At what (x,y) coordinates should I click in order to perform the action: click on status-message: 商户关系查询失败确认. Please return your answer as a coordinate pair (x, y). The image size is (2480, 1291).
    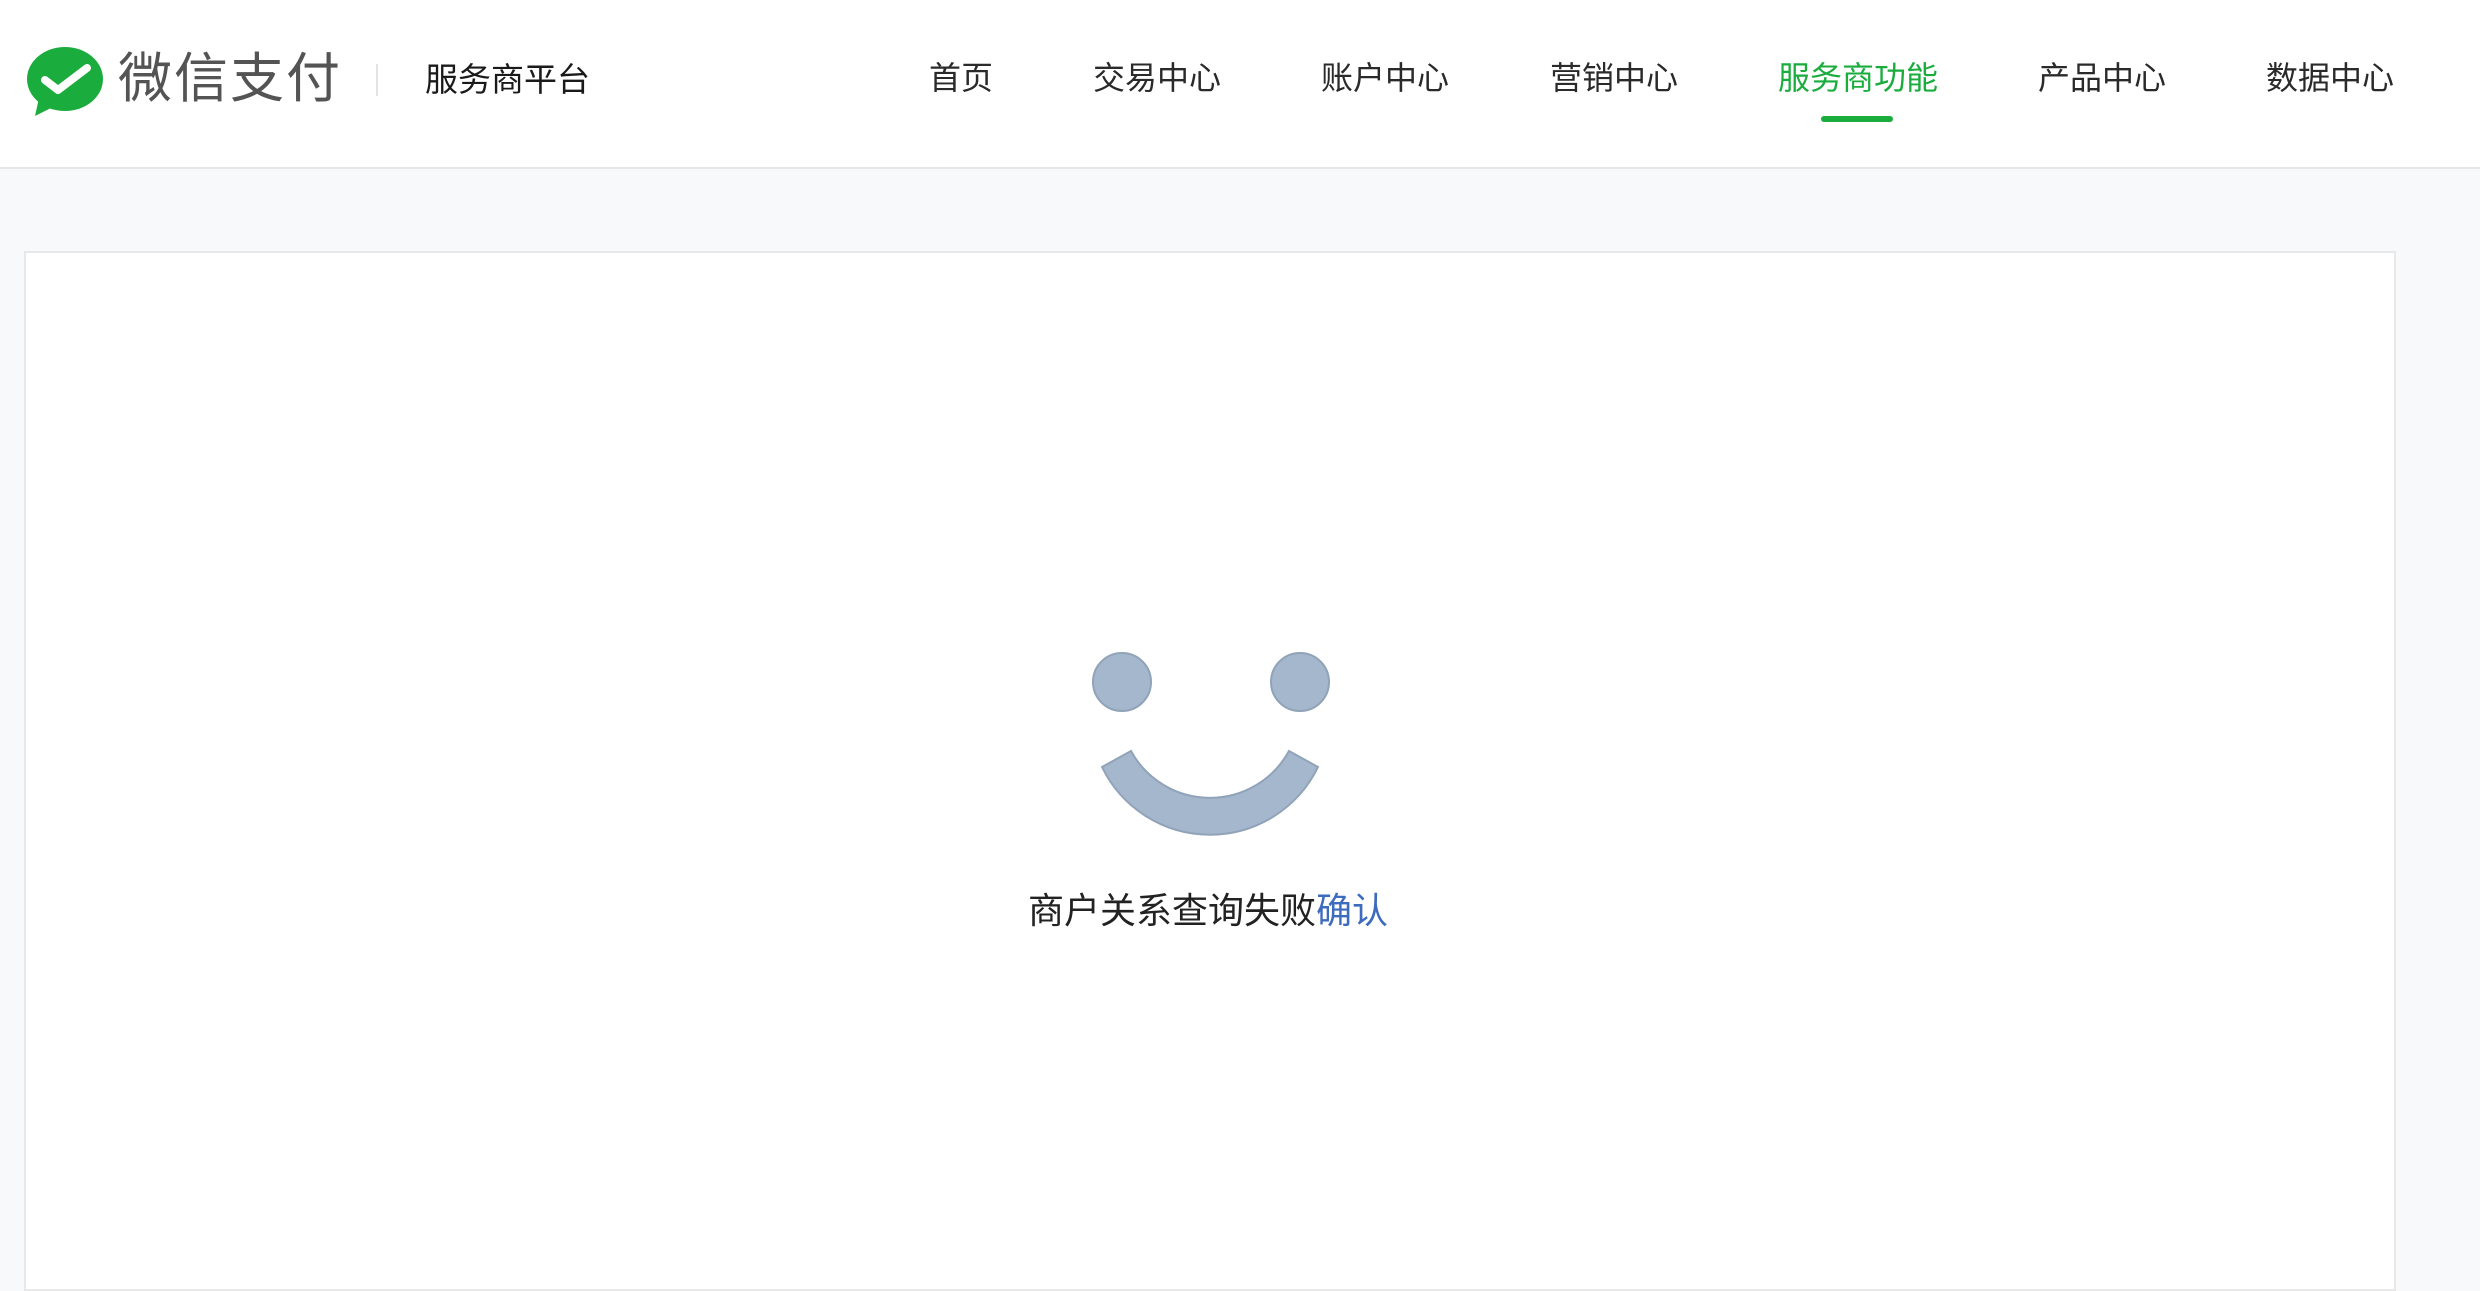
    Looking at the image, I should click on (1208, 912).